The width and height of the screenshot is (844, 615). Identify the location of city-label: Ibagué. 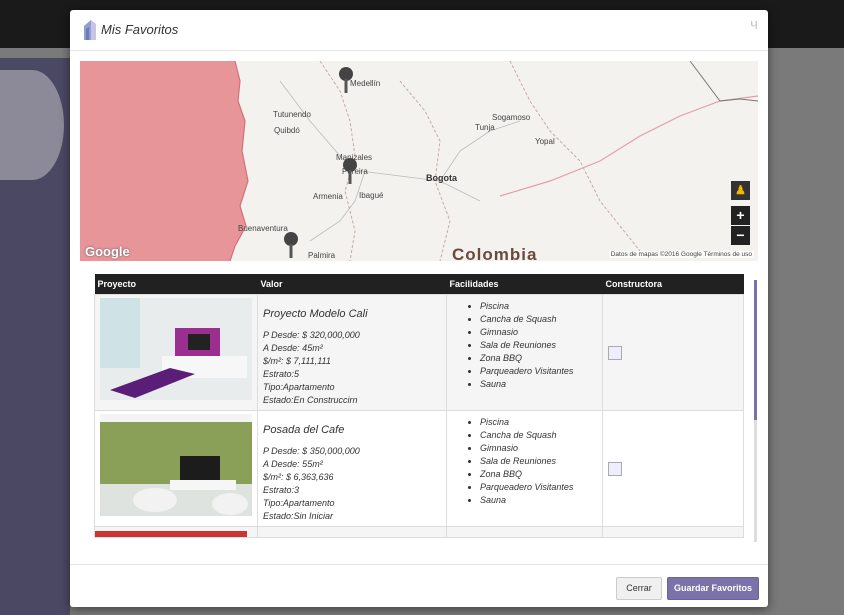
(371, 195).